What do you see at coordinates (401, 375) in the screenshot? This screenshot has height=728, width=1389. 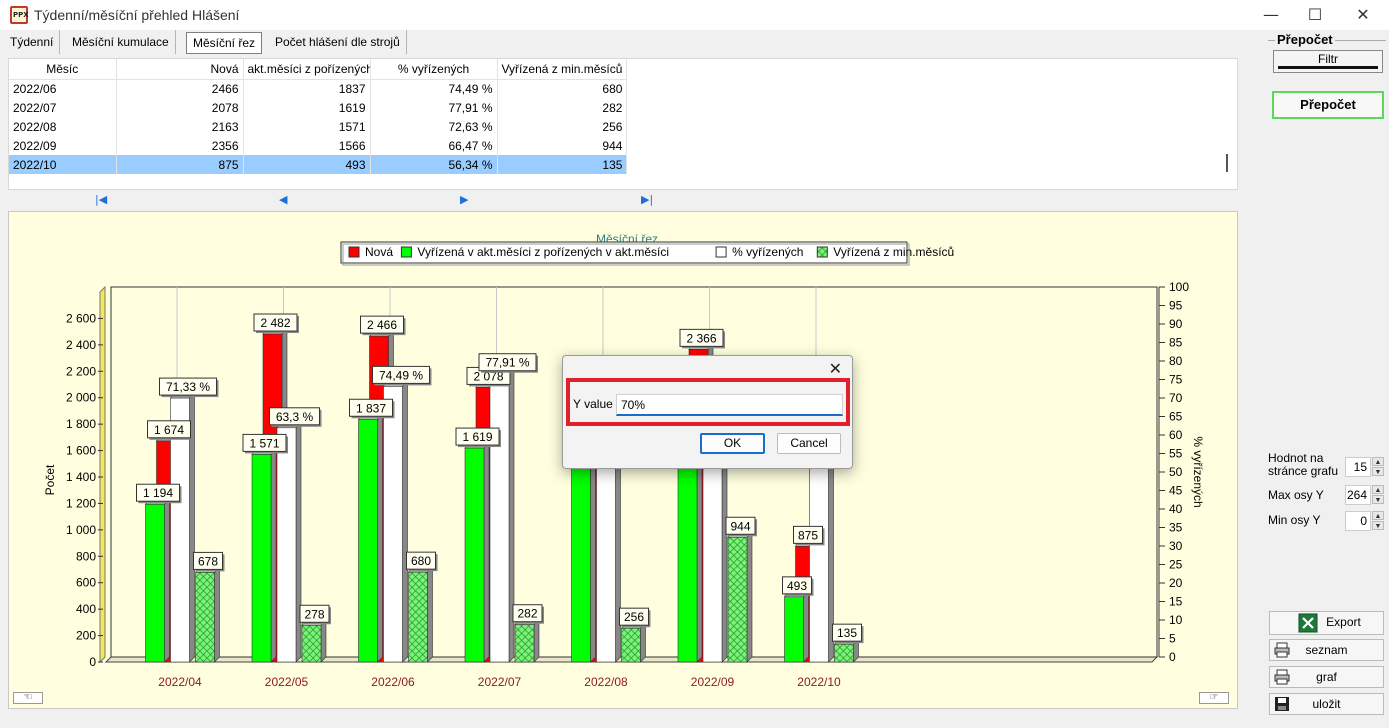 I see `data-label-text: 74,49 %` at bounding box center [401, 375].